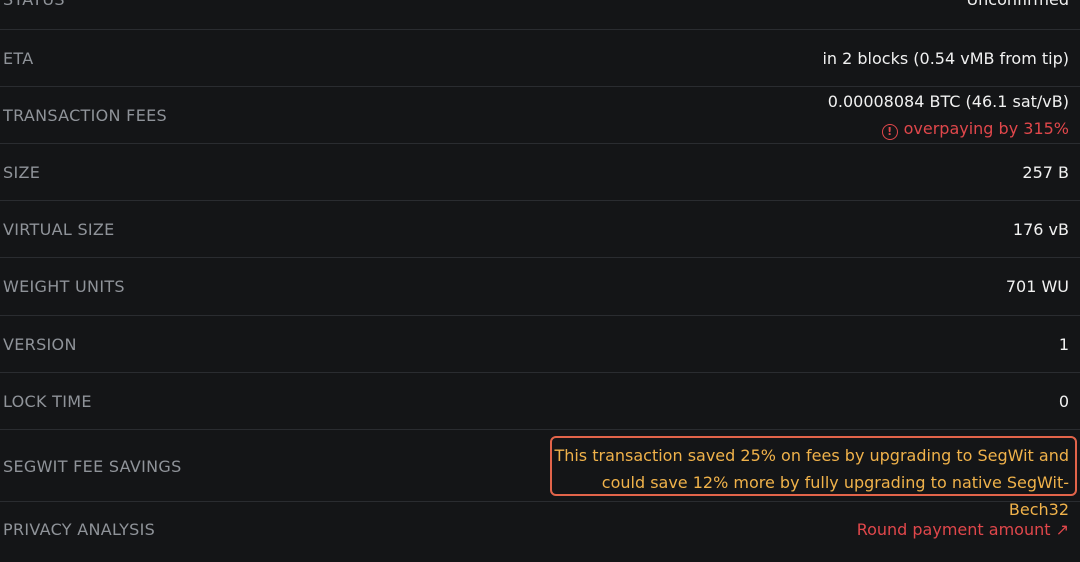 The height and width of the screenshot is (562, 1080). What do you see at coordinates (1063, 401) in the screenshot?
I see `lock-time-value: 0` at bounding box center [1063, 401].